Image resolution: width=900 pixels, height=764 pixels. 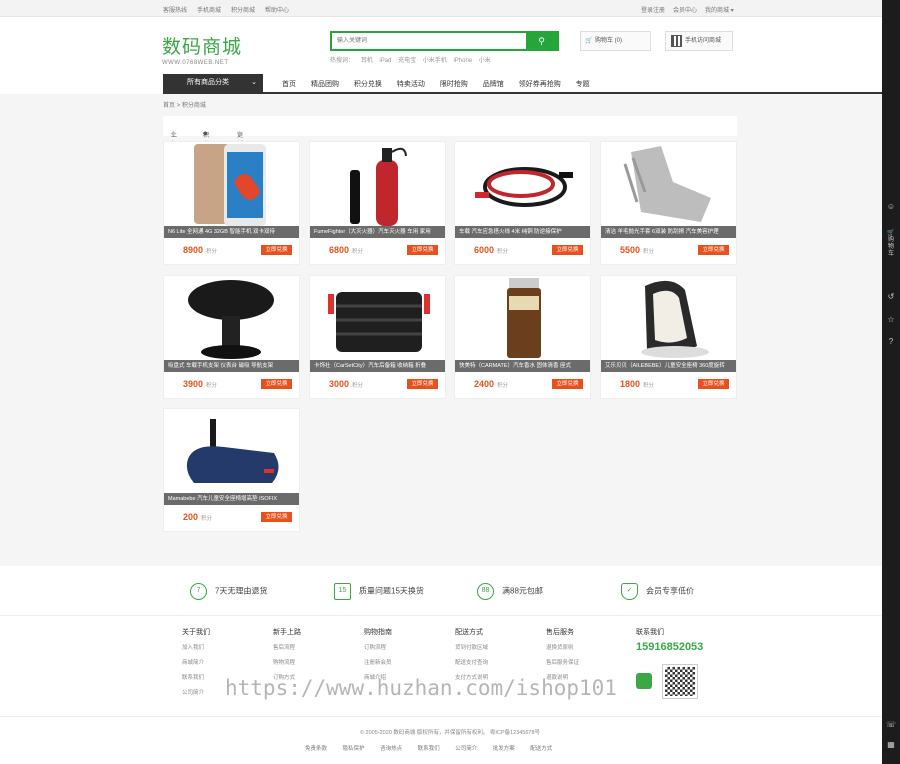 What do you see at coordinates (891, 342) in the screenshot?
I see `help-icon: ?` at bounding box center [891, 342].